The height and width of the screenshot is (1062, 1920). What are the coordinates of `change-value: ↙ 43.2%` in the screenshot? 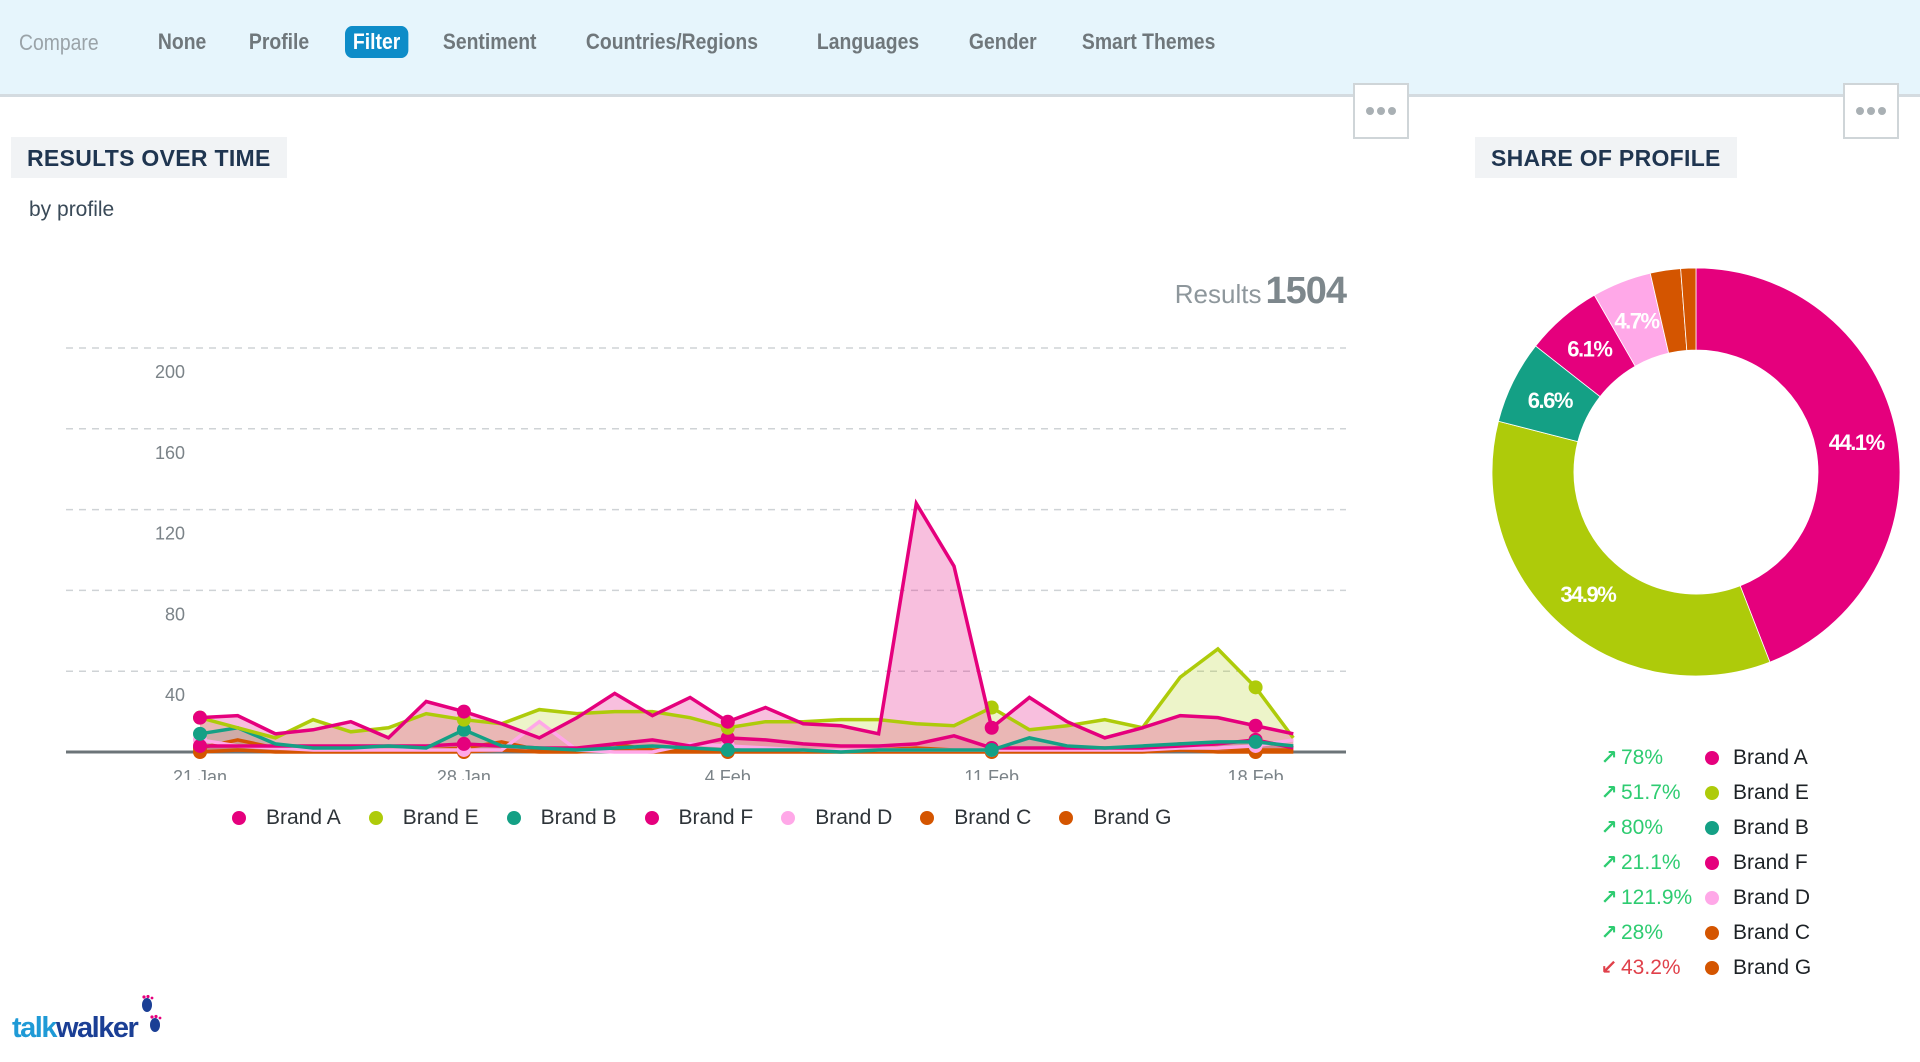 It's located at (1652, 967).